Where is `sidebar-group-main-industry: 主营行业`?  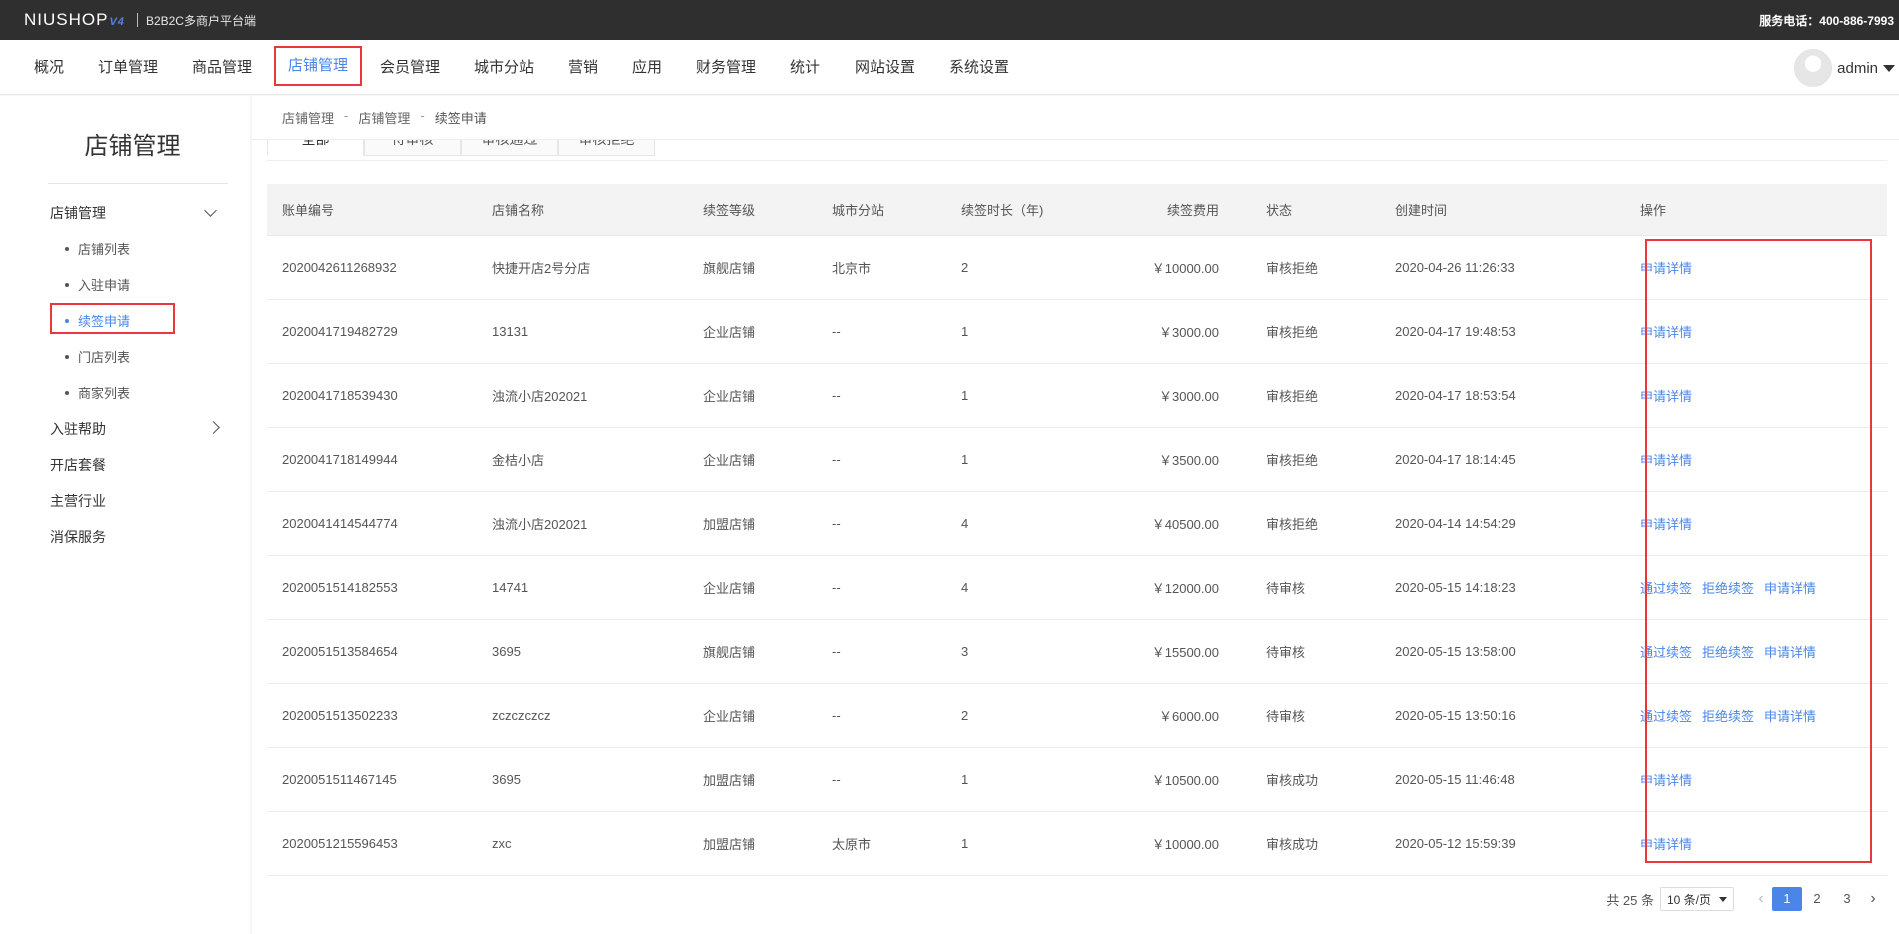 sidebar-group-main-industry: 主营行业 is located at coordinates (78, 501).